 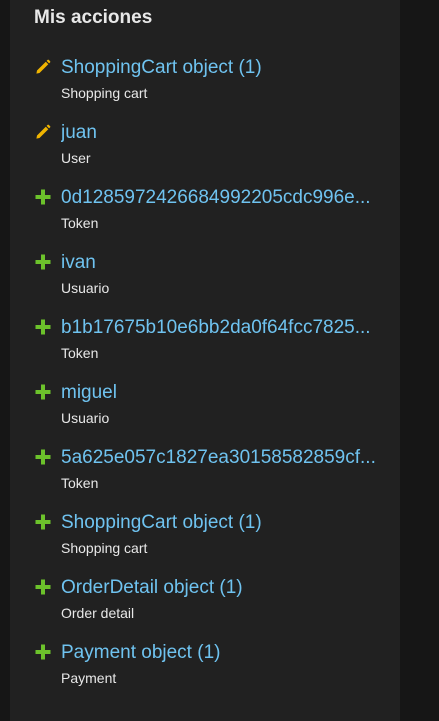 I want to click on action-content-type: Payment, so click(x=89, y=678).